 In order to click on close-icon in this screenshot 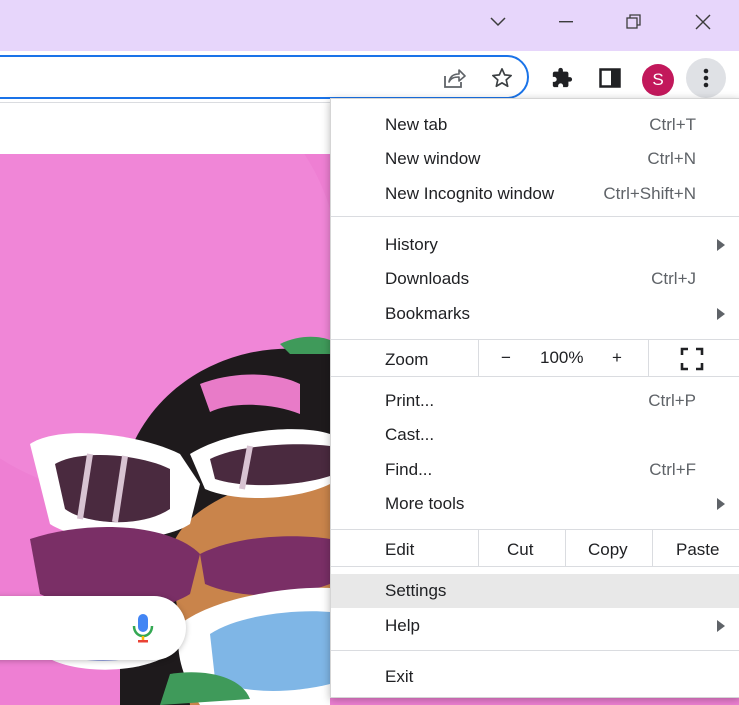, I will do `click(703, 22)`.